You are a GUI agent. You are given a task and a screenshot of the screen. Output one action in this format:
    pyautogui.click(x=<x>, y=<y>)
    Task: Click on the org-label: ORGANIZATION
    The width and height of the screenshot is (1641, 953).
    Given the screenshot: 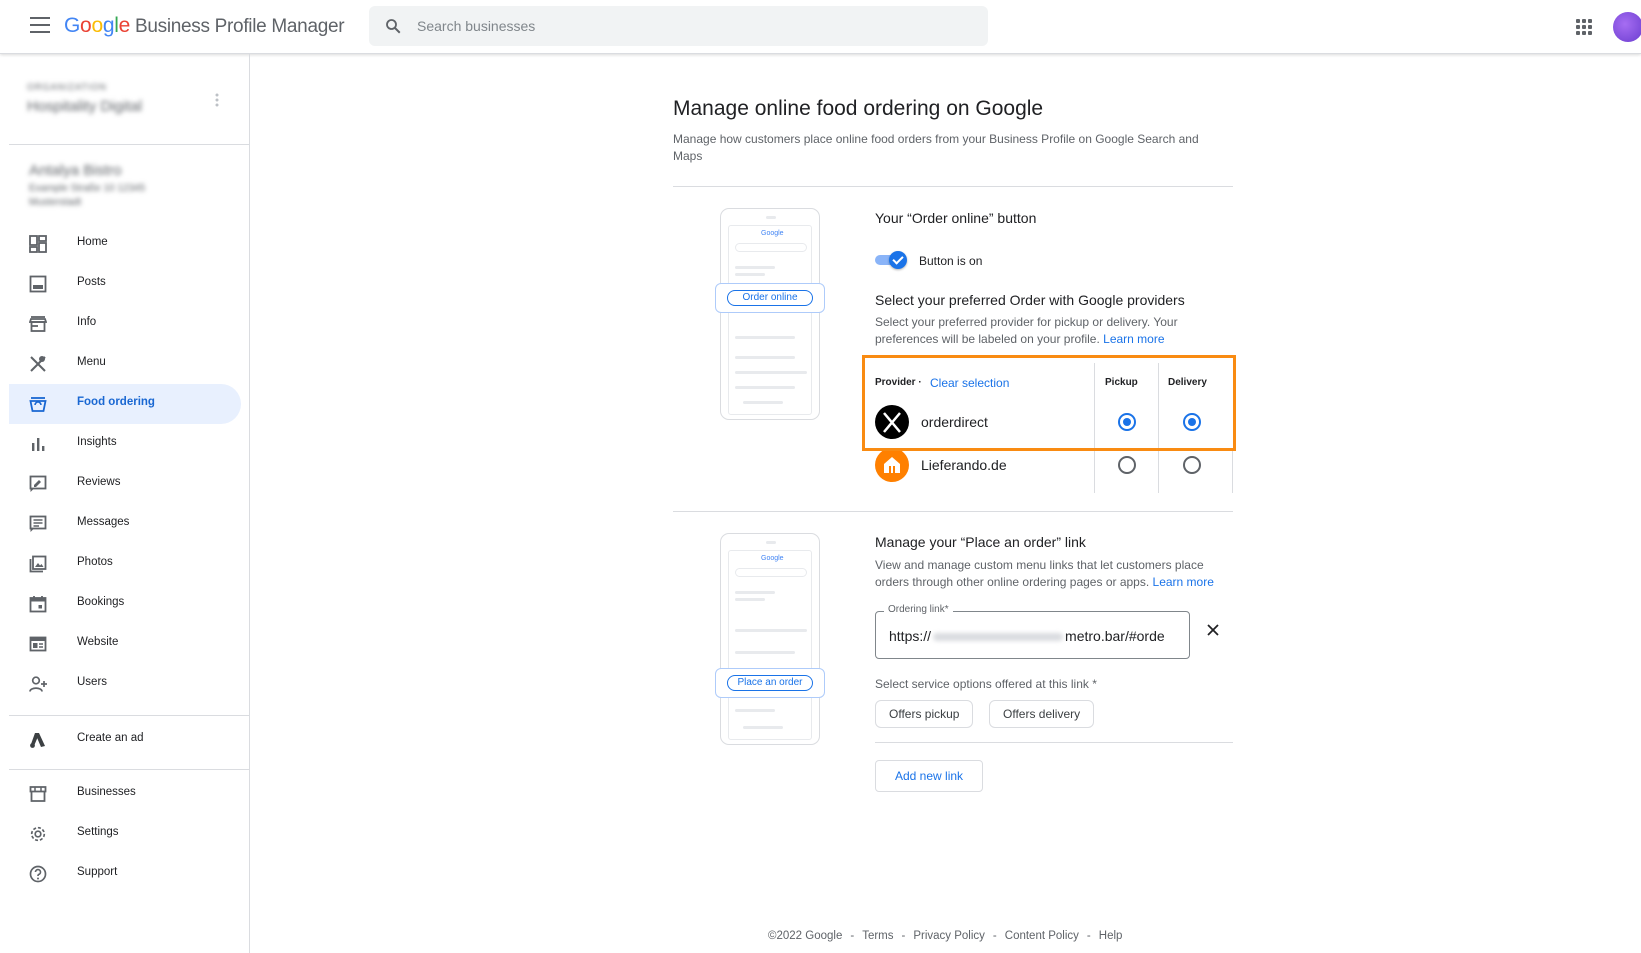 What is the action you would take?
    pyautogui.click(x=67, y=87)
    